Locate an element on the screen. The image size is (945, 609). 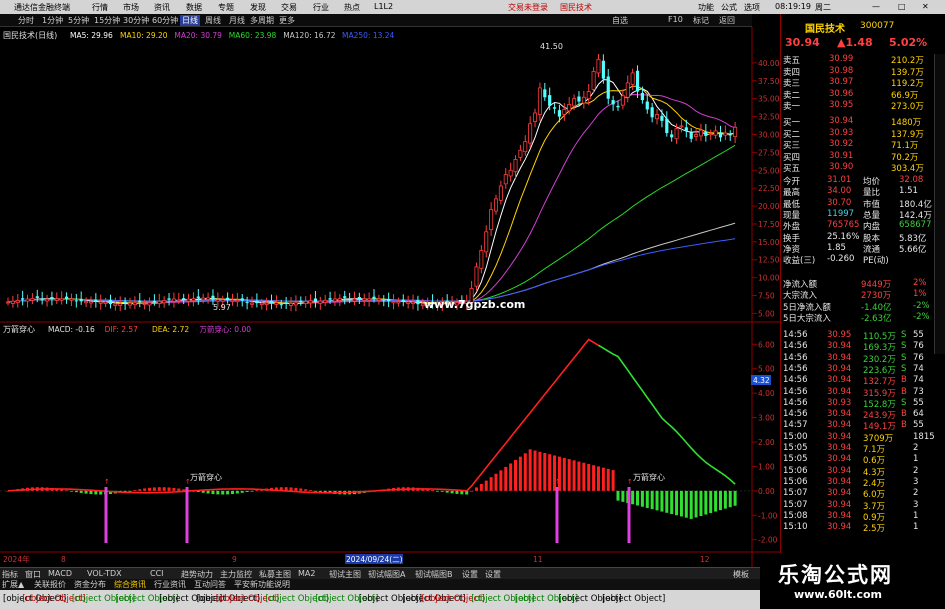
menu-item-shuju: 数据 is located at coordinates (194, 7).